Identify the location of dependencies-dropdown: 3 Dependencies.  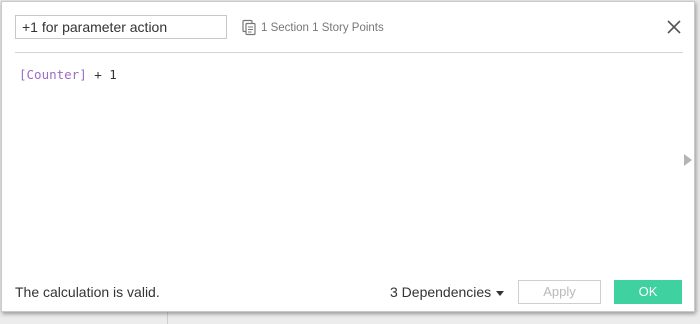
(447, 292).